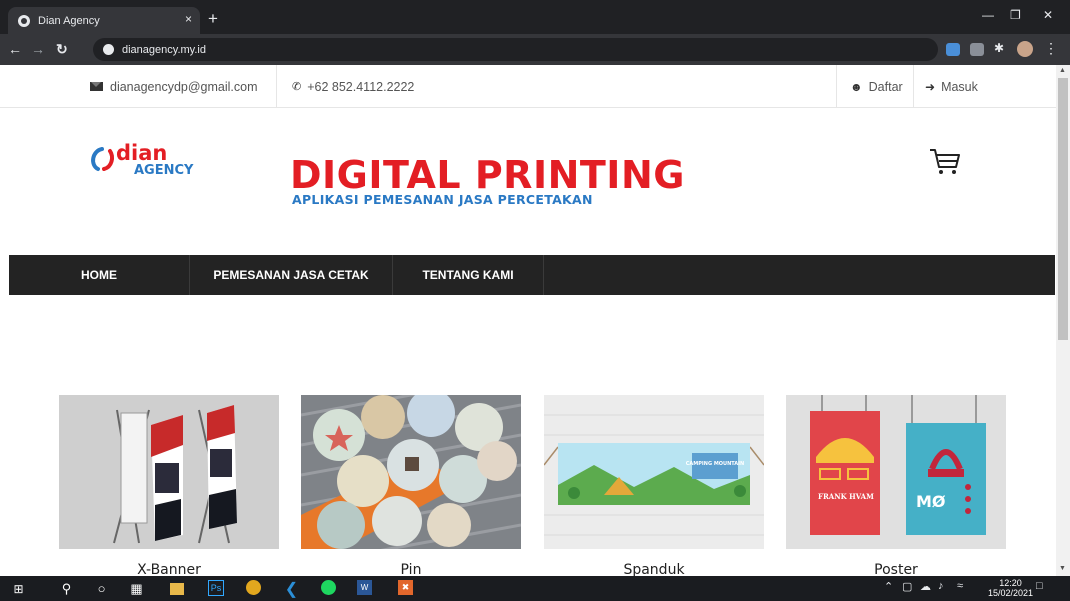  Describe the element at coordinates (941, 586) in the screenshot. I see `volume-icon: ♪` at that location.